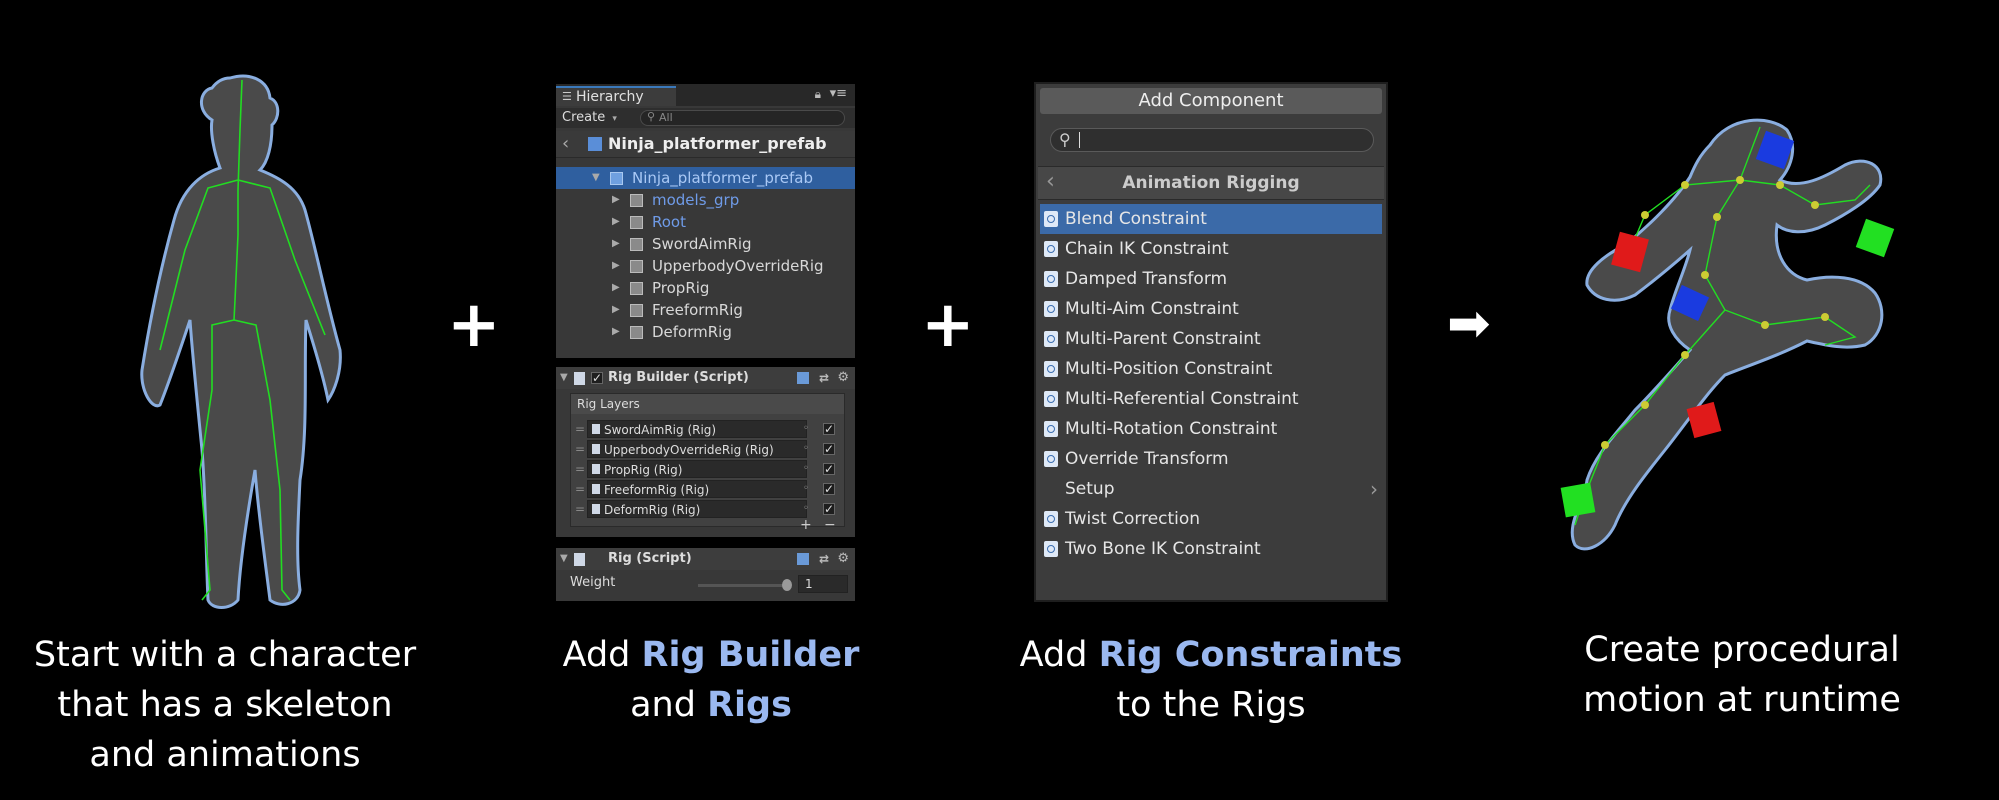 The image size is (1999, 800). I want to click on component-item-chain-ik-constraint: Chain IK Constraint, so click(1211, 249).